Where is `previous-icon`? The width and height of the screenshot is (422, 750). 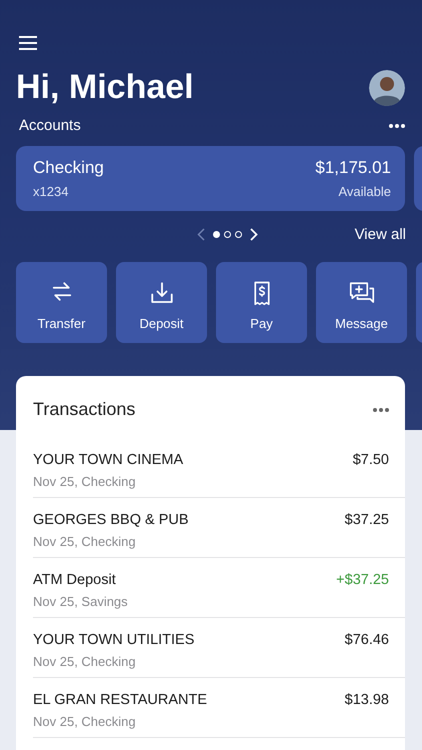
previous-icon is located at coordinates (201, 234).